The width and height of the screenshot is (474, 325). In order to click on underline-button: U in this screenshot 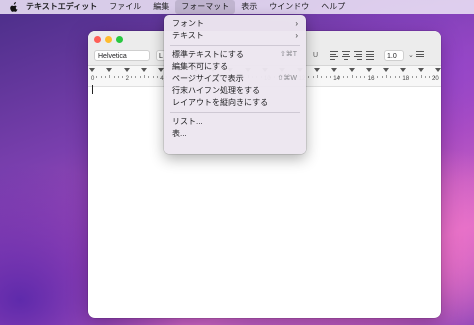, I will do `click(315, 56)`.